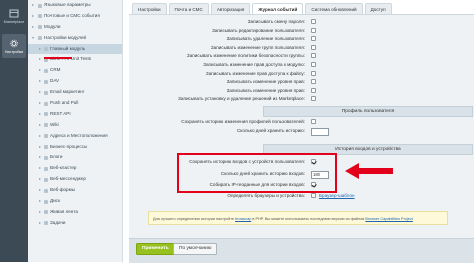 The image size is (474, 263). What do you see at coordinates (75, 5) in the screenshot?
I see `tree-item: ▸ Языковые параметры` at bounding box center [75, 5].